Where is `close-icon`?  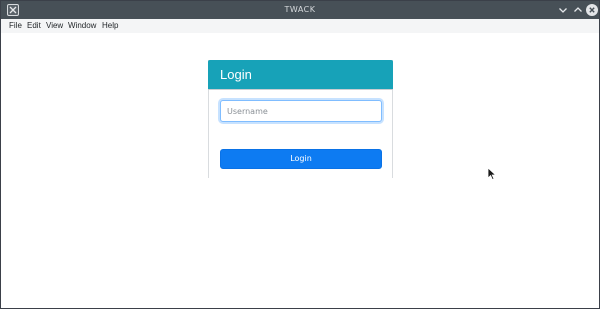
close-icon is located at coordinates (592, 10).